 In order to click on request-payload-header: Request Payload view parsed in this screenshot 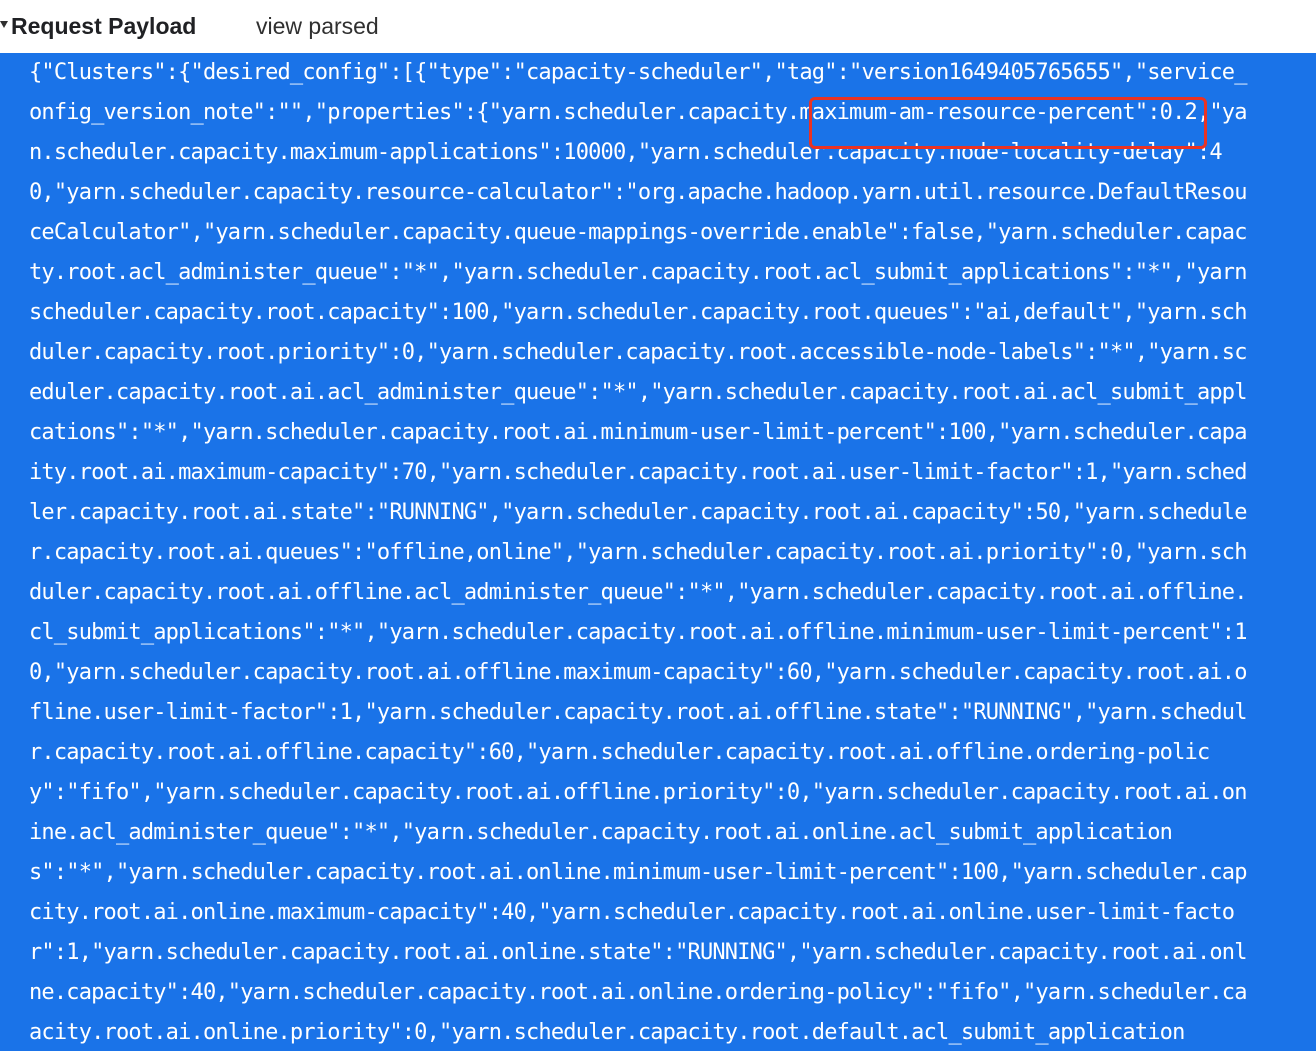, I will do `click(658, 26)`.